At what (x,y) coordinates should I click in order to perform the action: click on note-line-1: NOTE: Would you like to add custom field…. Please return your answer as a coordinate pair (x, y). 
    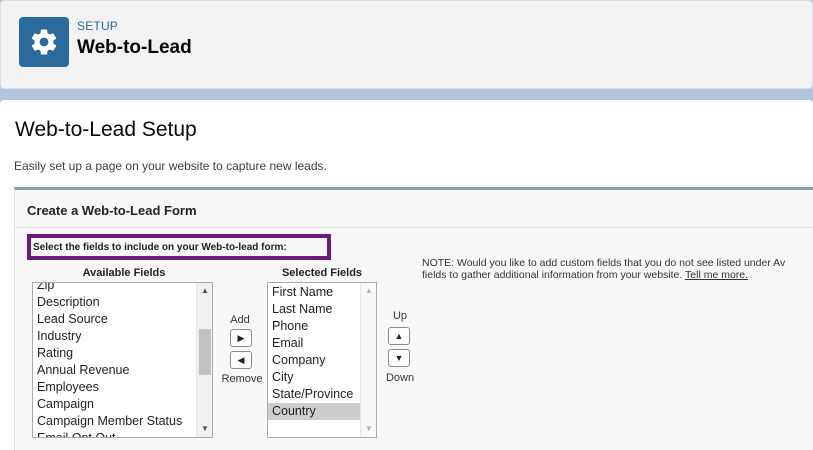
    Looking at the image, I should click on (604, 263).